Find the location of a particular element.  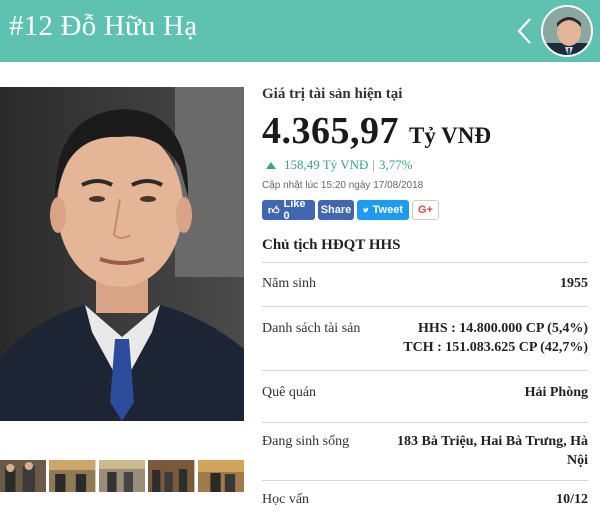

tweet-label: Tweet is located at coordinates (387, 210).